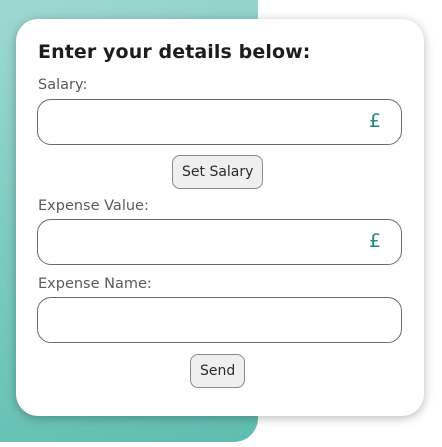 The image size is (442, 447). What do you see at coordinates (202, 122) in the screenshot?
I see `salary-input` at bounding box center [202, 122].